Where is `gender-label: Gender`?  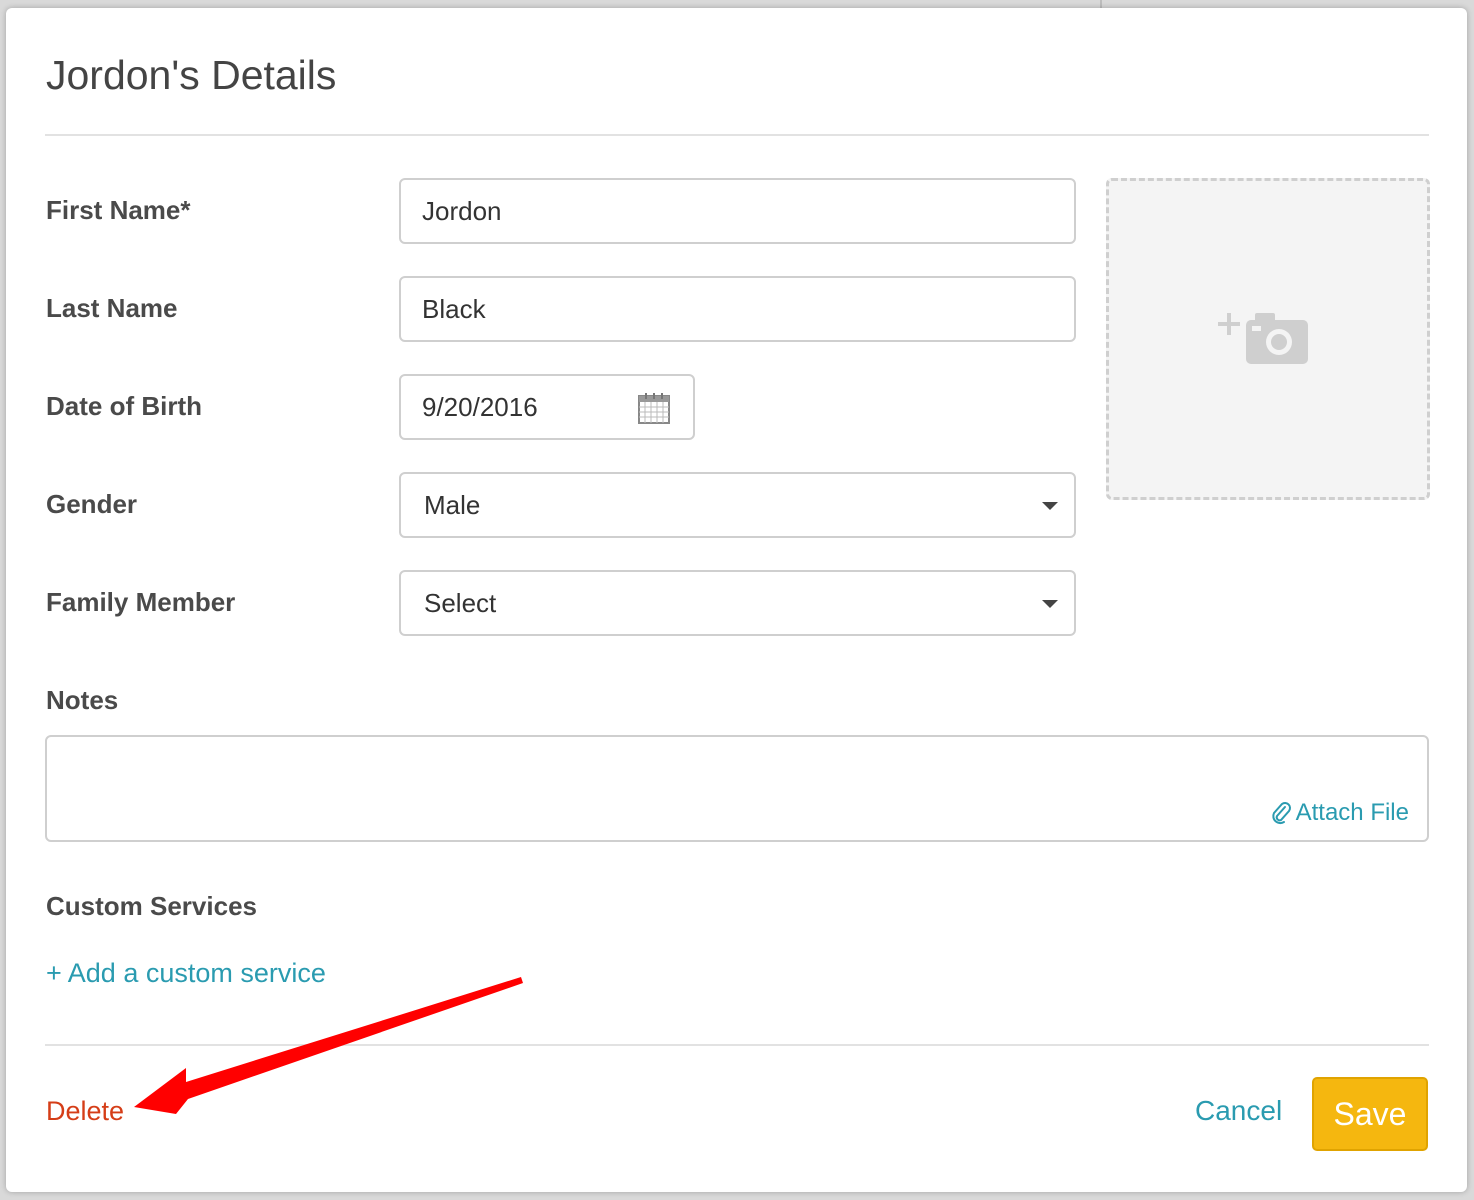 gender-label: Gender is located at coordinates (92, 504).